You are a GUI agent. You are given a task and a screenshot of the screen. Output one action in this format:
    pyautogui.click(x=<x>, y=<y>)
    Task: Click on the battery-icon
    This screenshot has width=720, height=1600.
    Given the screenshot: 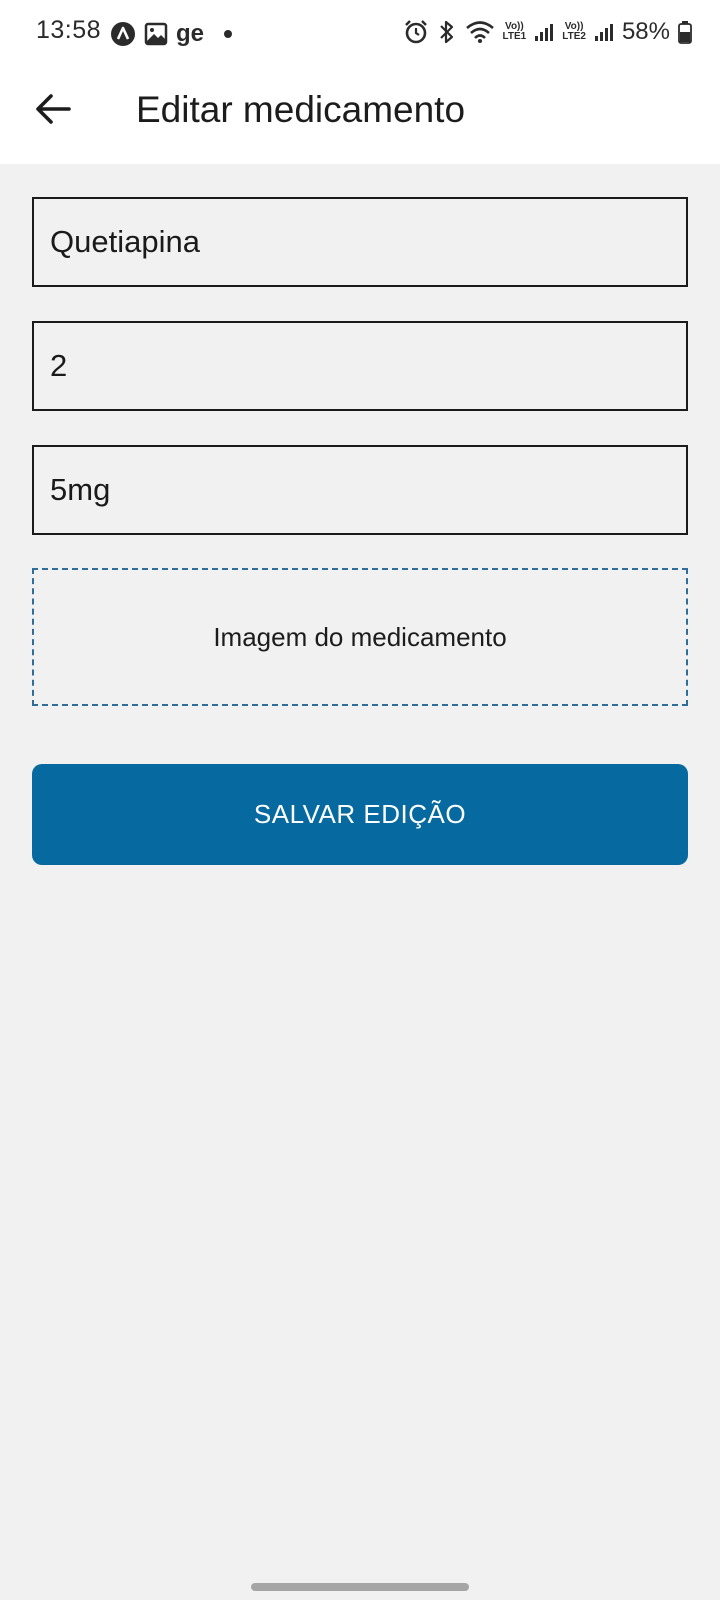 What is the action you would take?
    pyautogui.click(x=685, y=32)
    